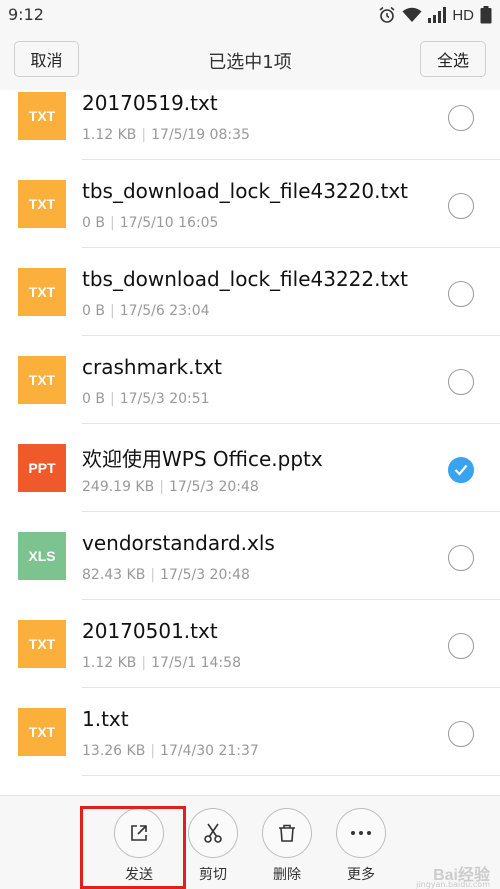  I want to click on network-type: HD, so click(463, 15).